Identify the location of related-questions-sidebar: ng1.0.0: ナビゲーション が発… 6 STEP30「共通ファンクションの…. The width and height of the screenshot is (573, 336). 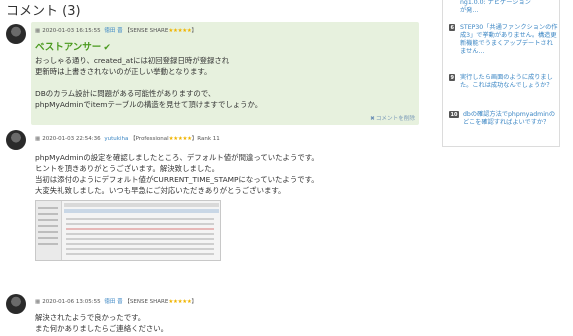
(501, 73).